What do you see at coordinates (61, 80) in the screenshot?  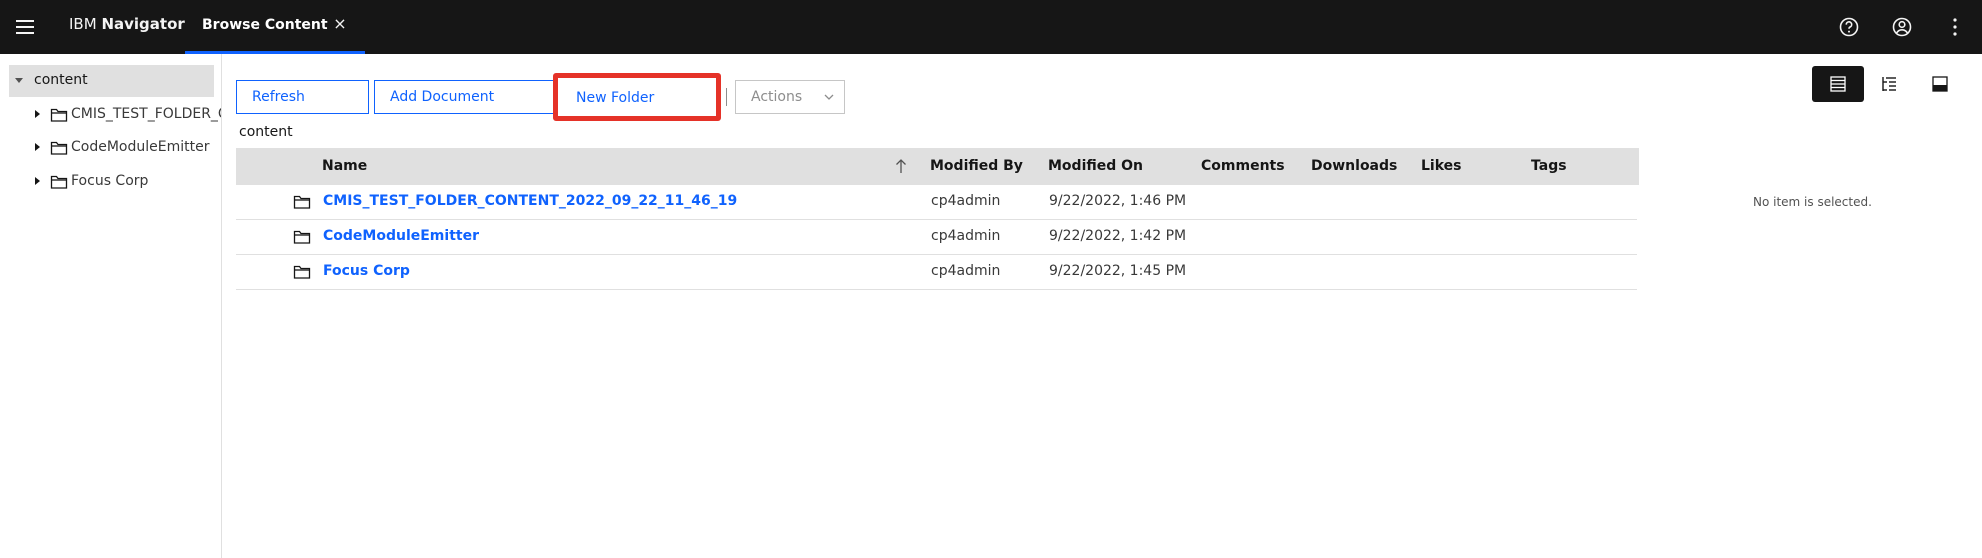 I see `tree-root-label: content` at bounding box center [61, 80].